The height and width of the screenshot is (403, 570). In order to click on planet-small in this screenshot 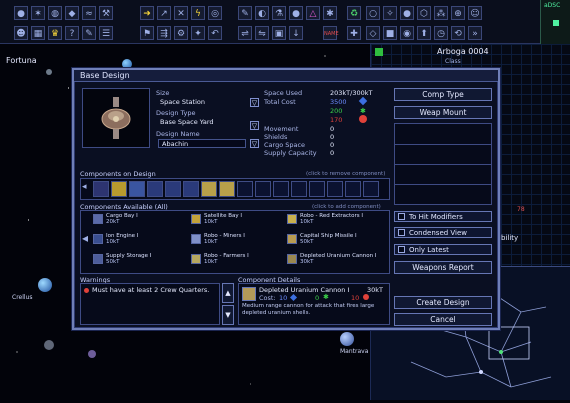, I will do `click(49, 72)`.